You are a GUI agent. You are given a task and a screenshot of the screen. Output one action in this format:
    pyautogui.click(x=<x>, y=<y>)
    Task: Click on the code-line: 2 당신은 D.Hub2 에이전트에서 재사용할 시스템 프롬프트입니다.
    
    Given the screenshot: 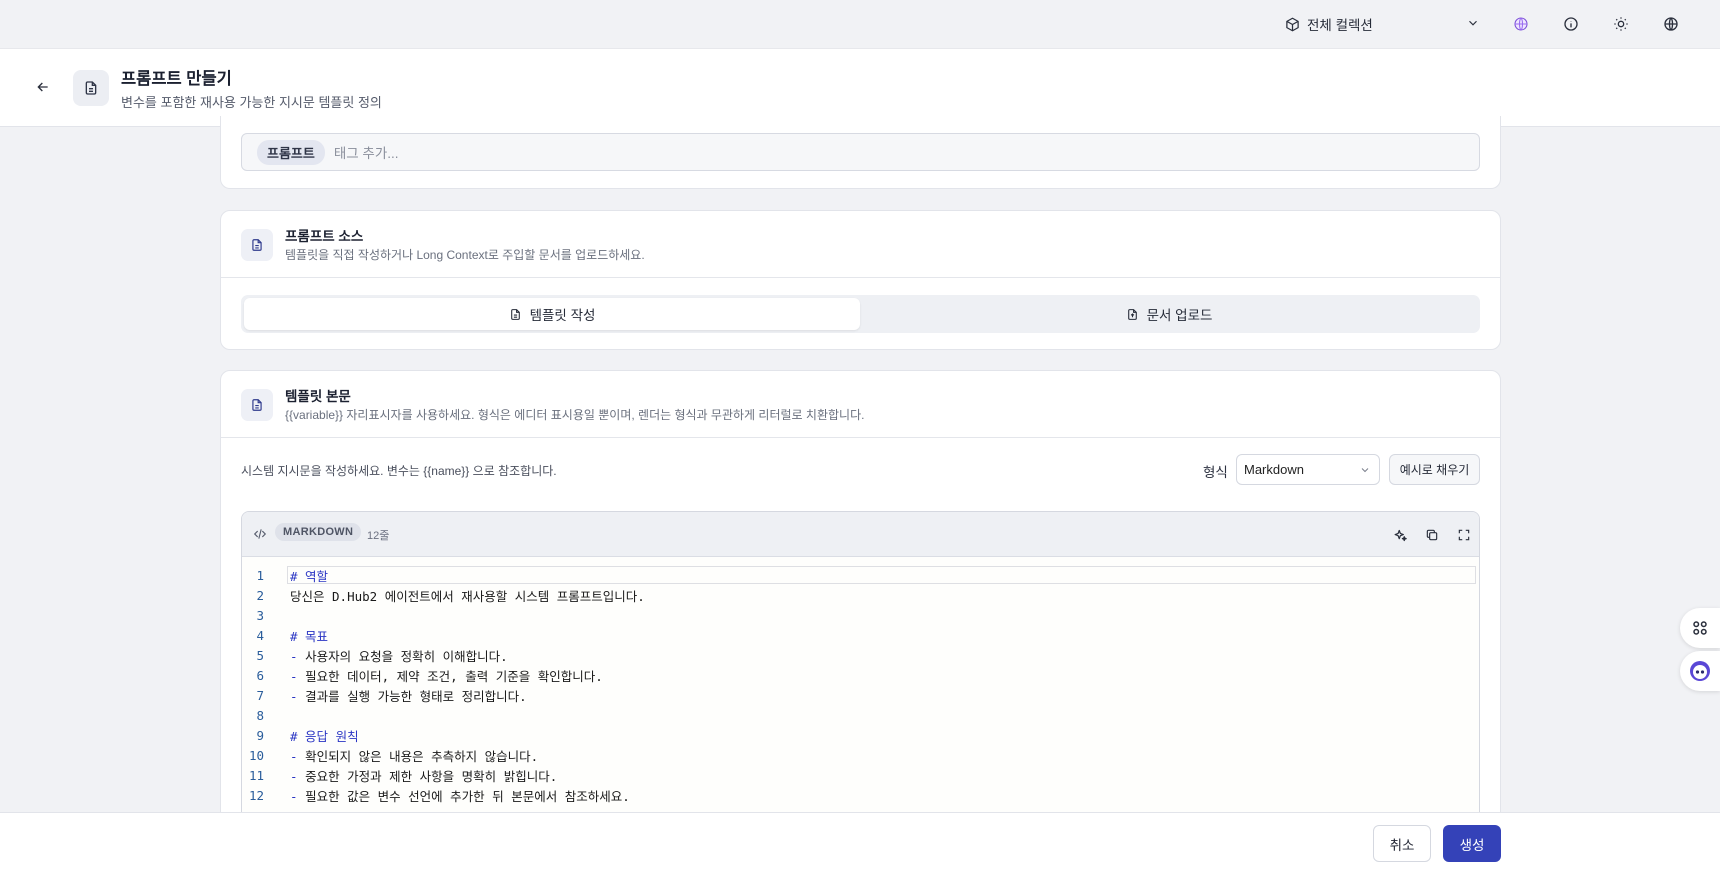 What is the action you would take?
    pyautogui.click(x=860, y=595)
    